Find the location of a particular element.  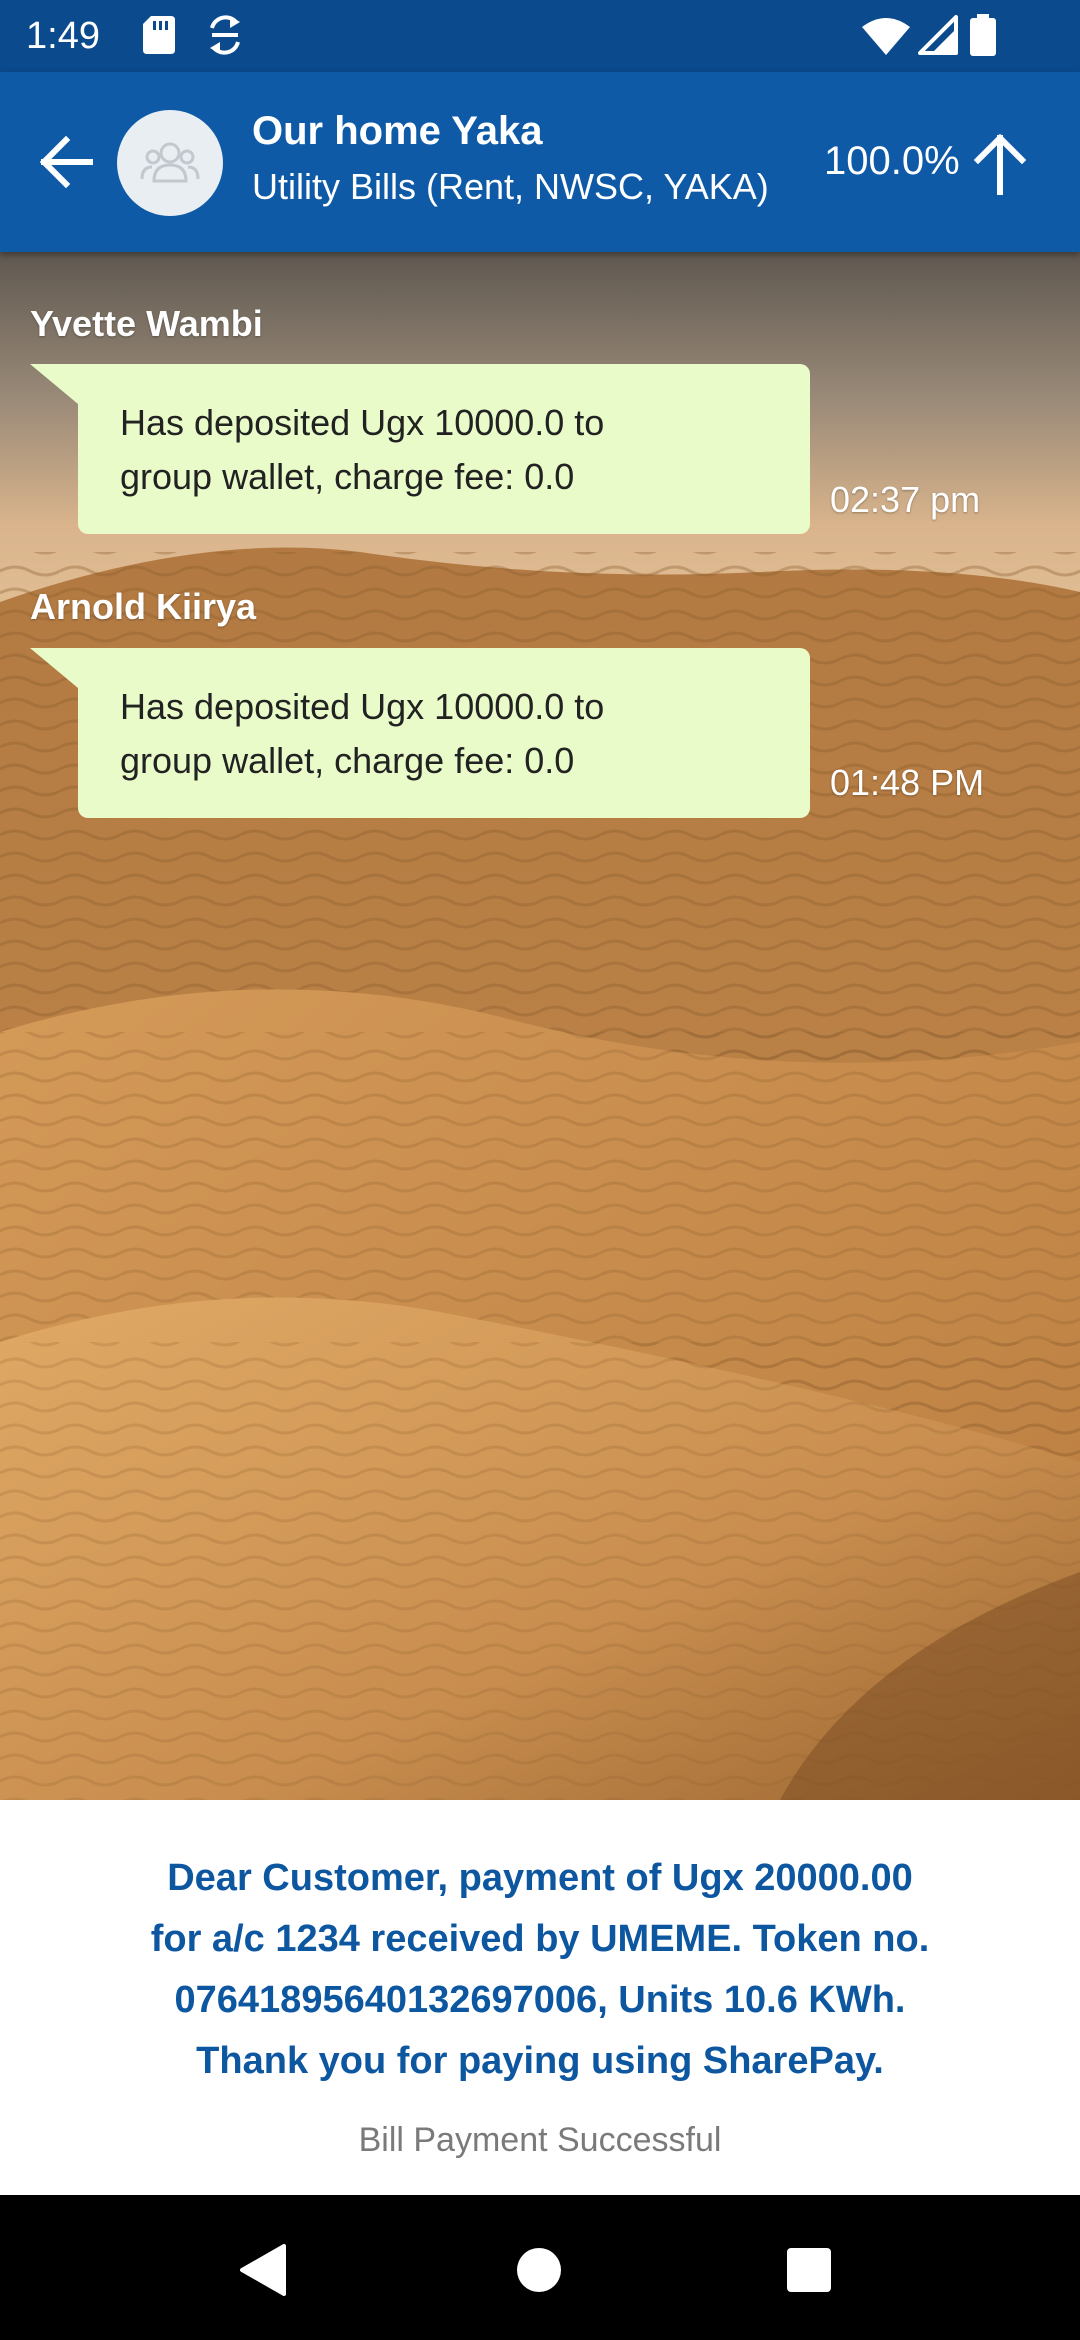

arrow-up-icon is located at coordinates (1000, 164).